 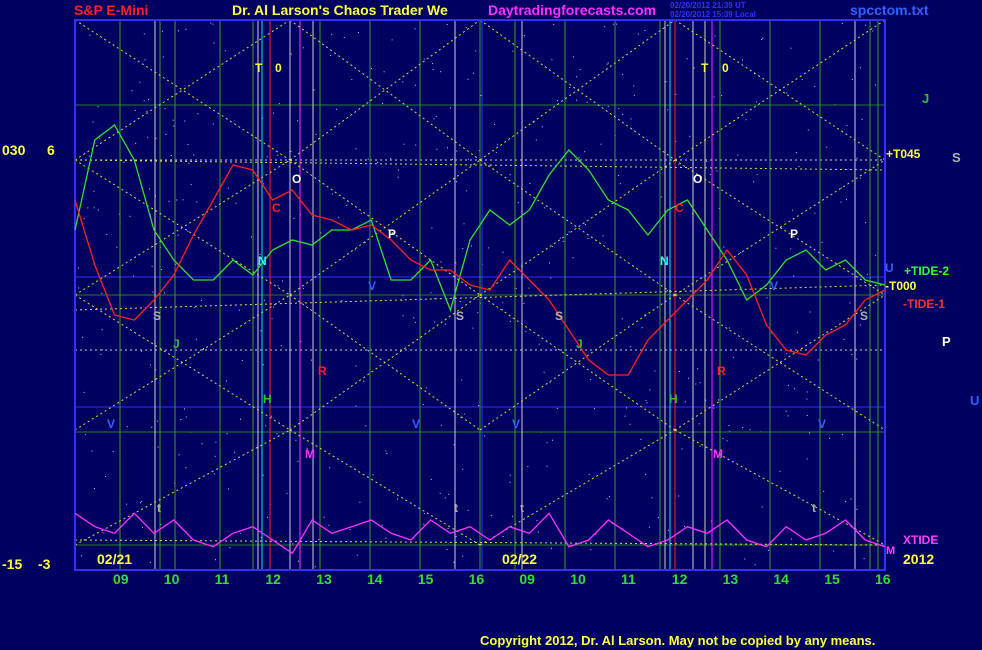 What do you see at coordinates (340, 10) in the screenshot?
I see `page-title: Dr. Al Larson's Chaos Trader We` at bounding box center [340, 10].